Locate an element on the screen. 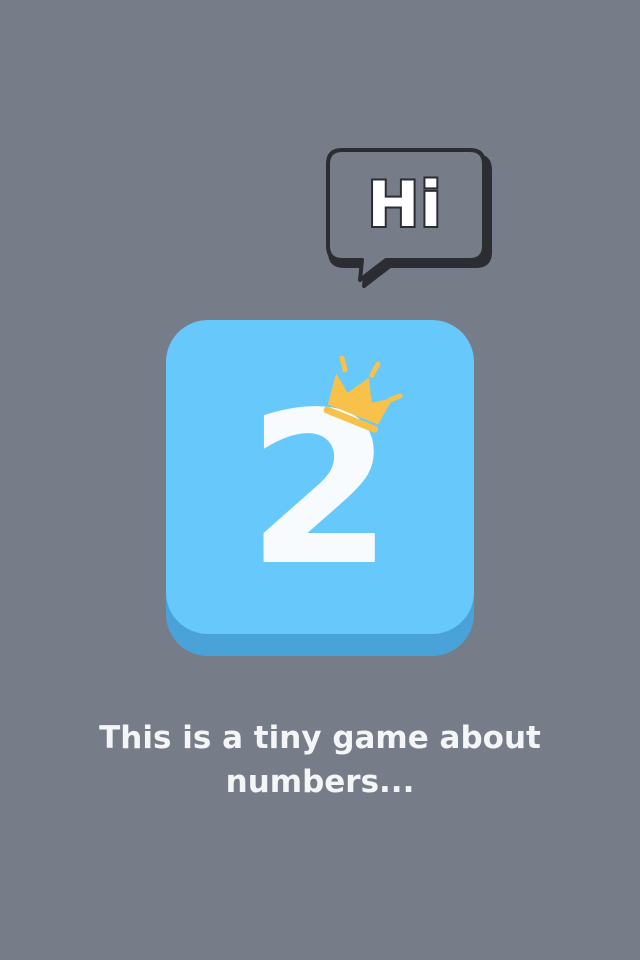 This screenshot has width=640, height=960. speech-bubble: Hi is located at coordinates (410, 217).